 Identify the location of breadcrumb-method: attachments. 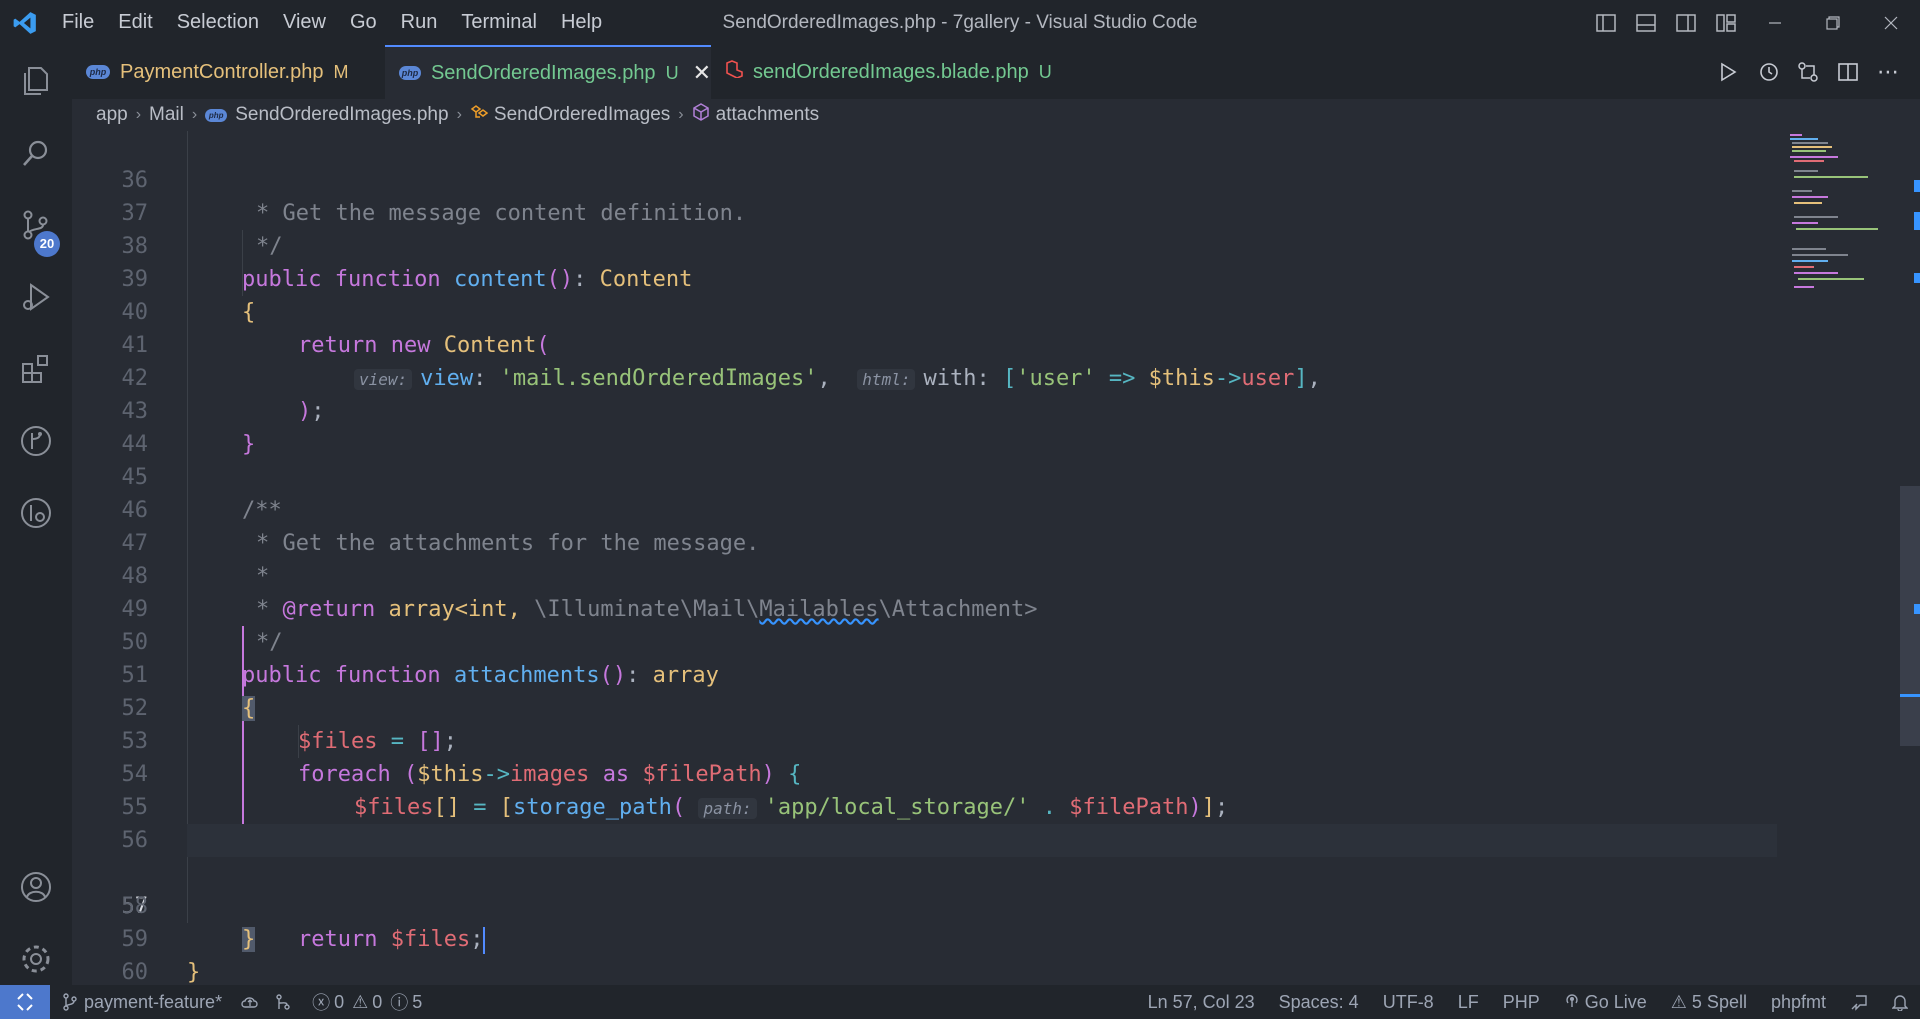
(755, 115).